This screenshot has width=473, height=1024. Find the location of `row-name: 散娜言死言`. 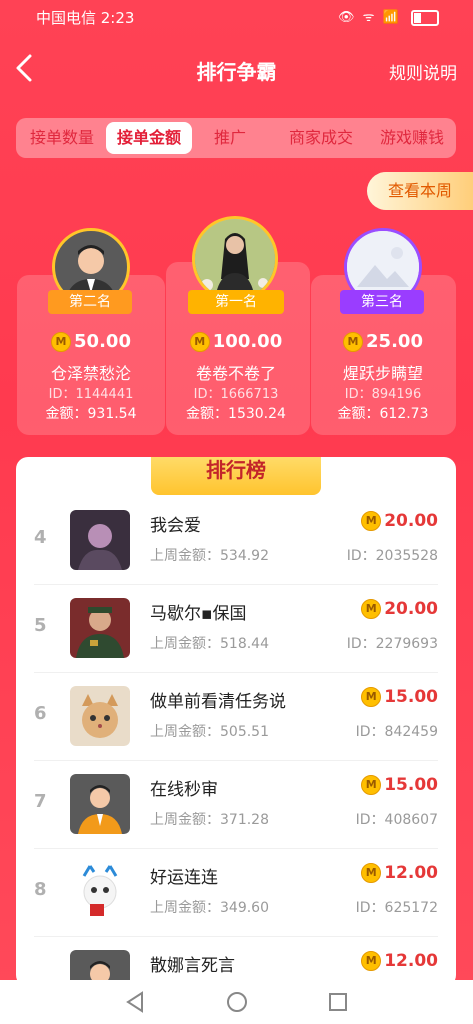

row-name: 散娜言死言 is located at coordinates (192, 966).